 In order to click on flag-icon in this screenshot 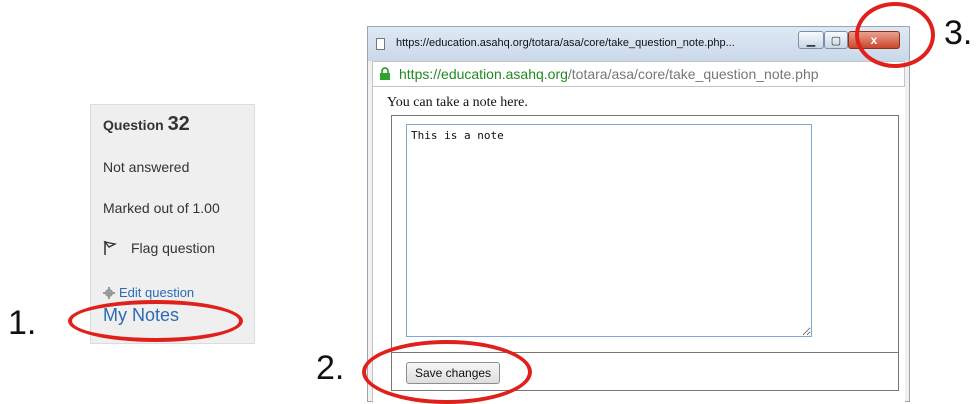, I will do `click(110, 248)`.